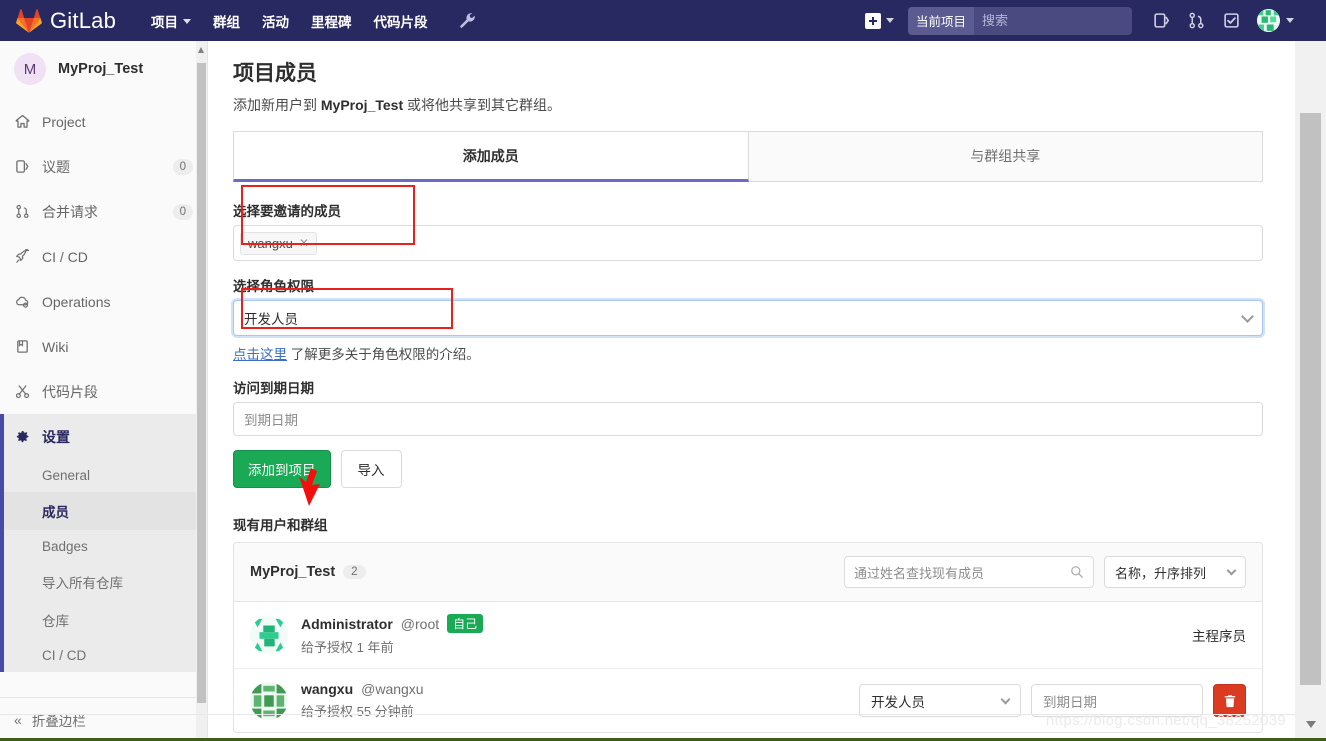  Describe the element at coordinates (280, 525) in the screenshot. I see `existing-members-title: 现有用户和群组` at that location.